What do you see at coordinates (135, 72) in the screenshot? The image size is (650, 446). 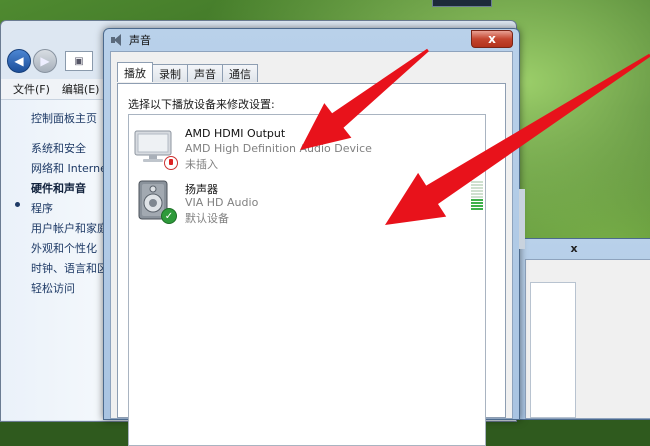 I see `tab-playback: 播放` at bounding box center [135, 72].